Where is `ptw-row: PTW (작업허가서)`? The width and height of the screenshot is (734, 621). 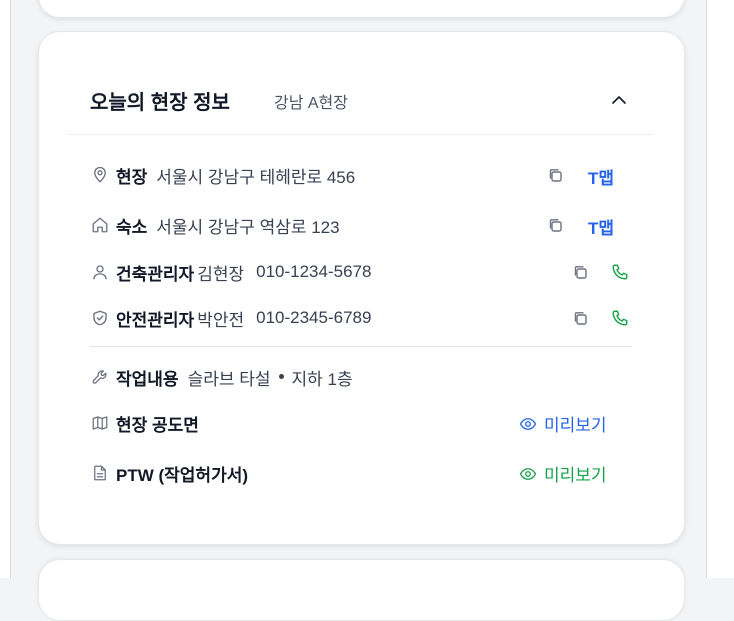 ptw-row: PTW (작업허가서) is located at coordinates (173, 473).